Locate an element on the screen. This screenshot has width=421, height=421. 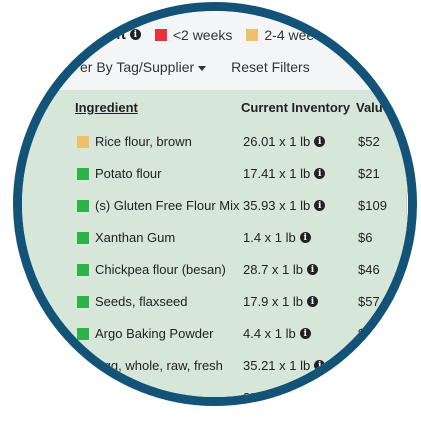
legend-label-red: <2 weeks is located at coordinates (202, 34).